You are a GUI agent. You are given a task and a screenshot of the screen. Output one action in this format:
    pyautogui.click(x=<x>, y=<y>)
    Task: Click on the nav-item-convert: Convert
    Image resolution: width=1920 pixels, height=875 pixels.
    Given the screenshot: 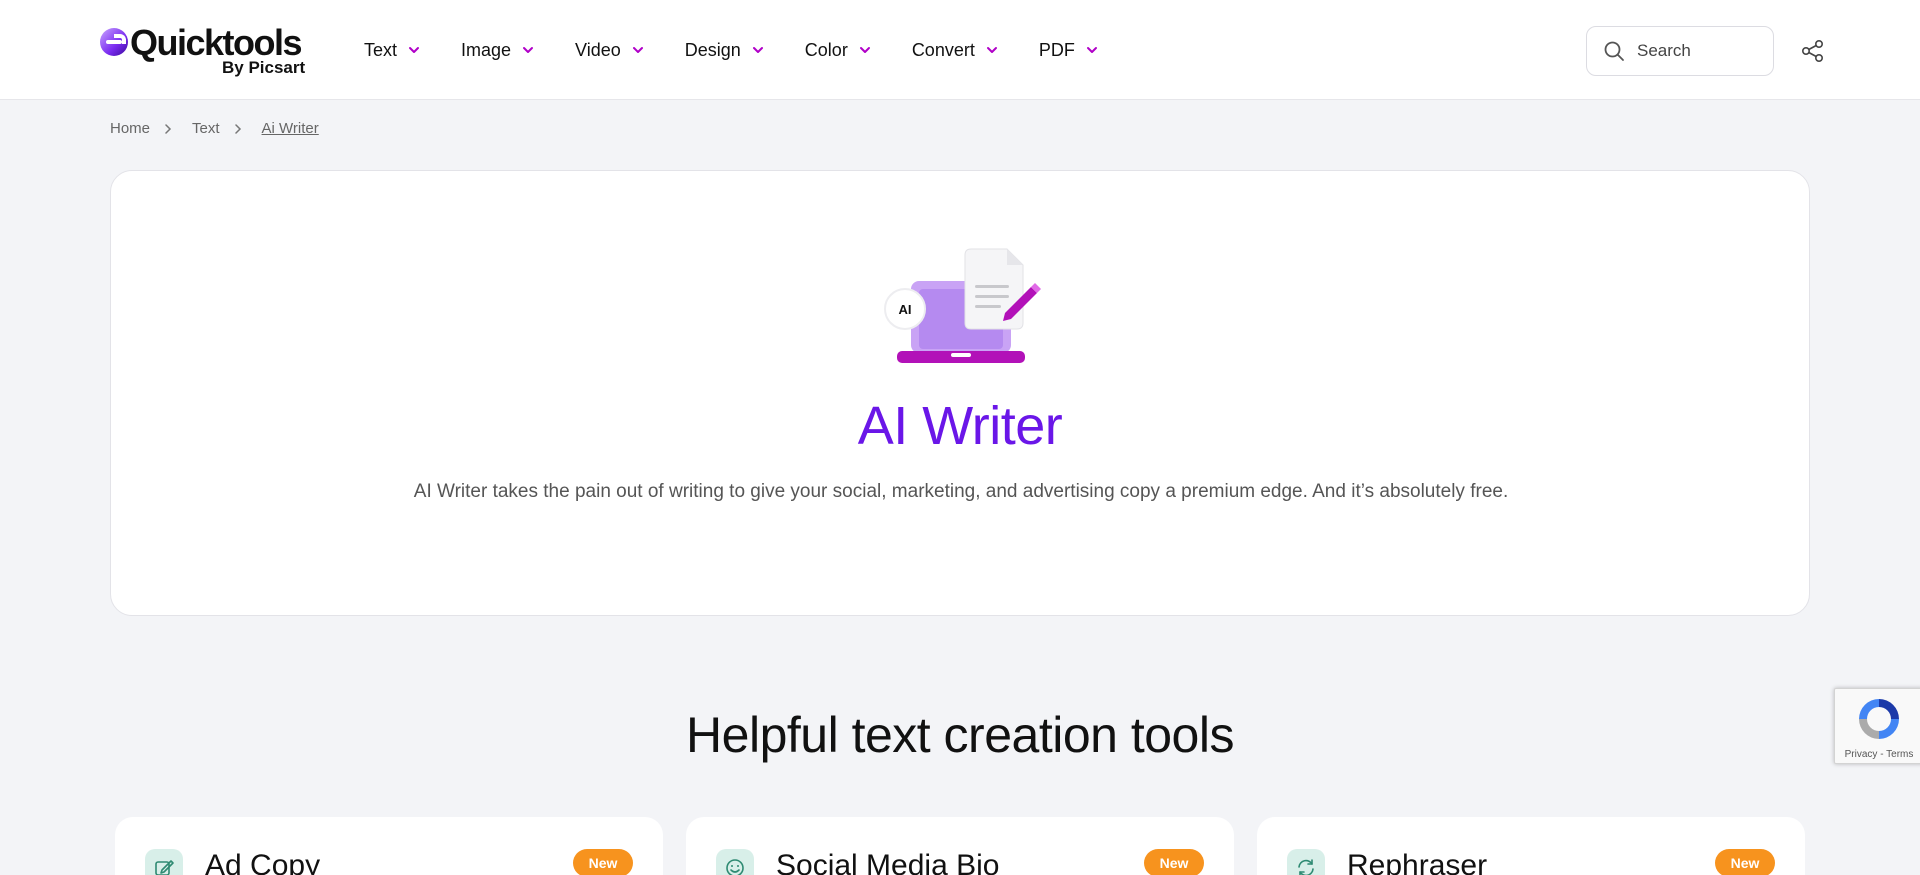 What is the action you would take?
    pyautogui.click(x=955, y=50)
    